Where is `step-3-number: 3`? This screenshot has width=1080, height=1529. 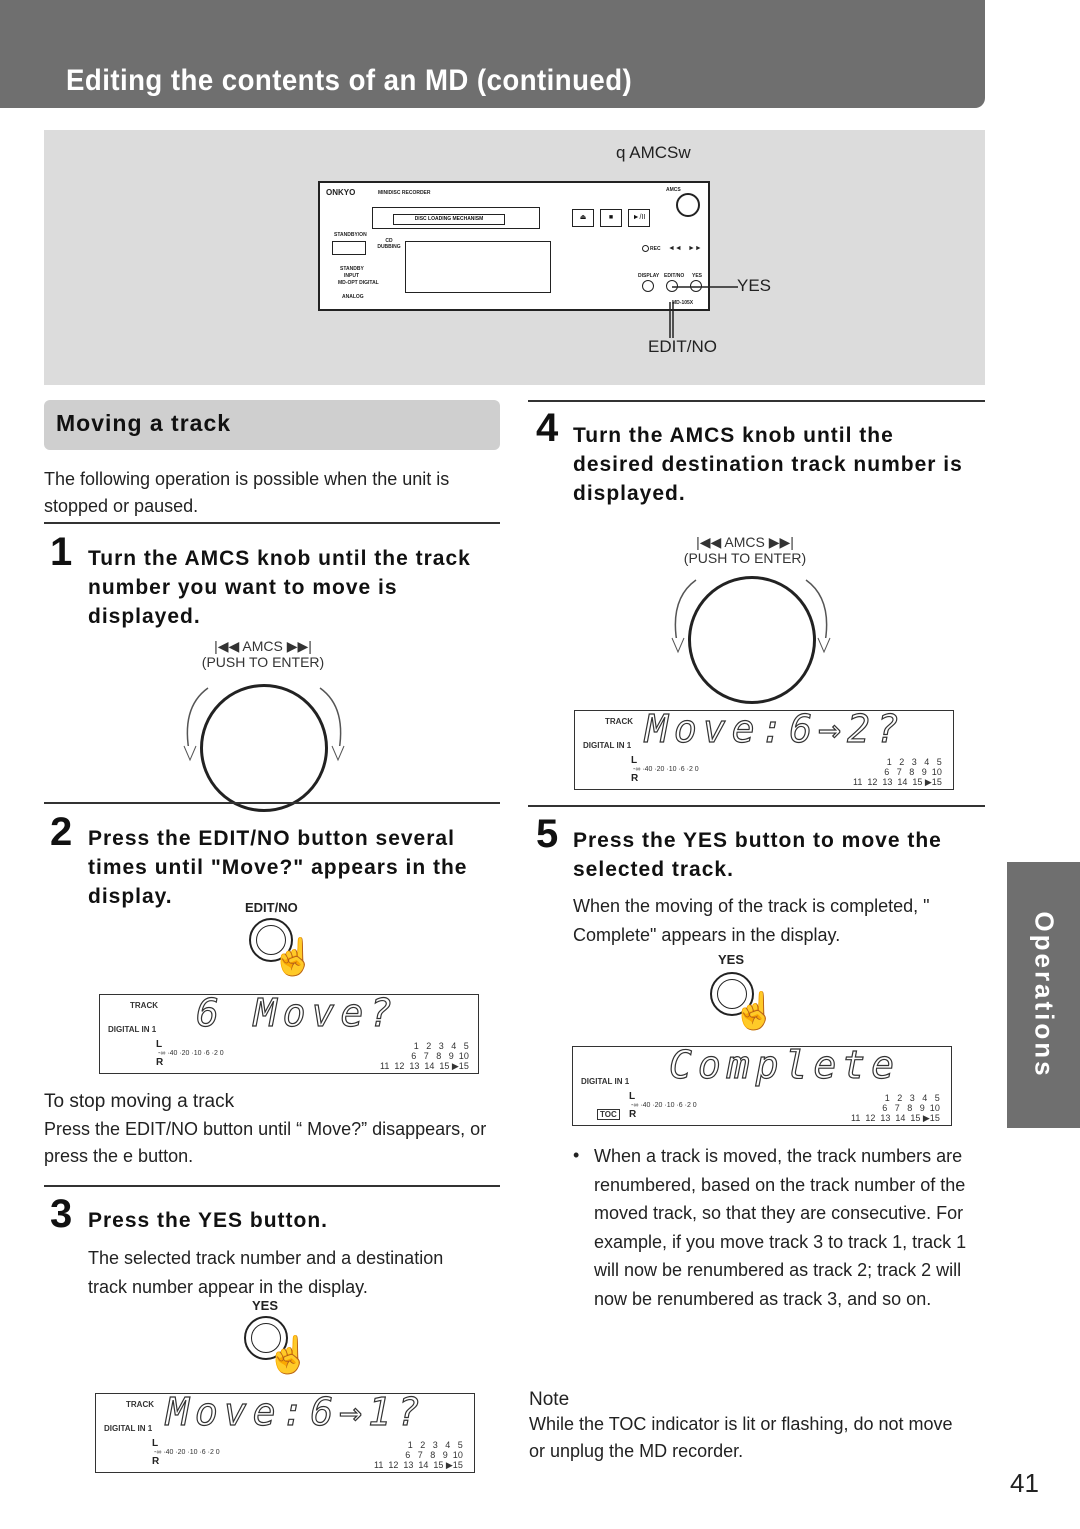 step-3-number: 3 is located at coordinates (61, 1214).